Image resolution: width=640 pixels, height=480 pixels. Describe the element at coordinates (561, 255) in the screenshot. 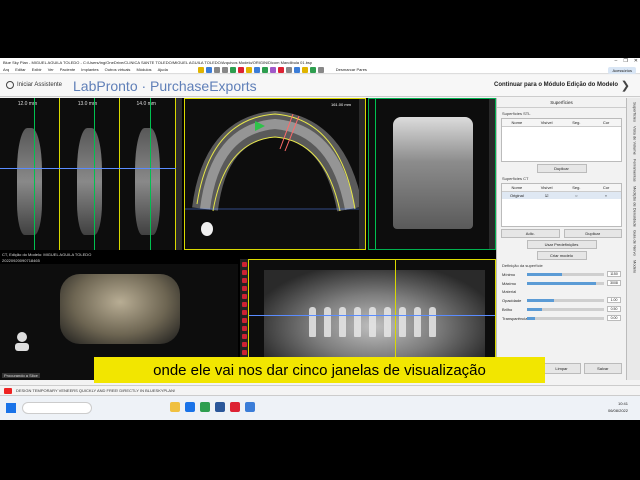

I see `create-model-button: Criar modelo` at that location.